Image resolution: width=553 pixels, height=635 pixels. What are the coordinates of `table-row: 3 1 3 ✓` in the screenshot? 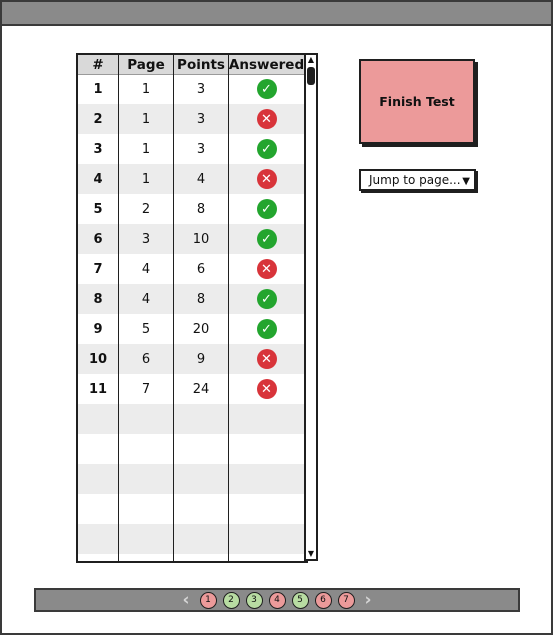 It's located at (192, 149).